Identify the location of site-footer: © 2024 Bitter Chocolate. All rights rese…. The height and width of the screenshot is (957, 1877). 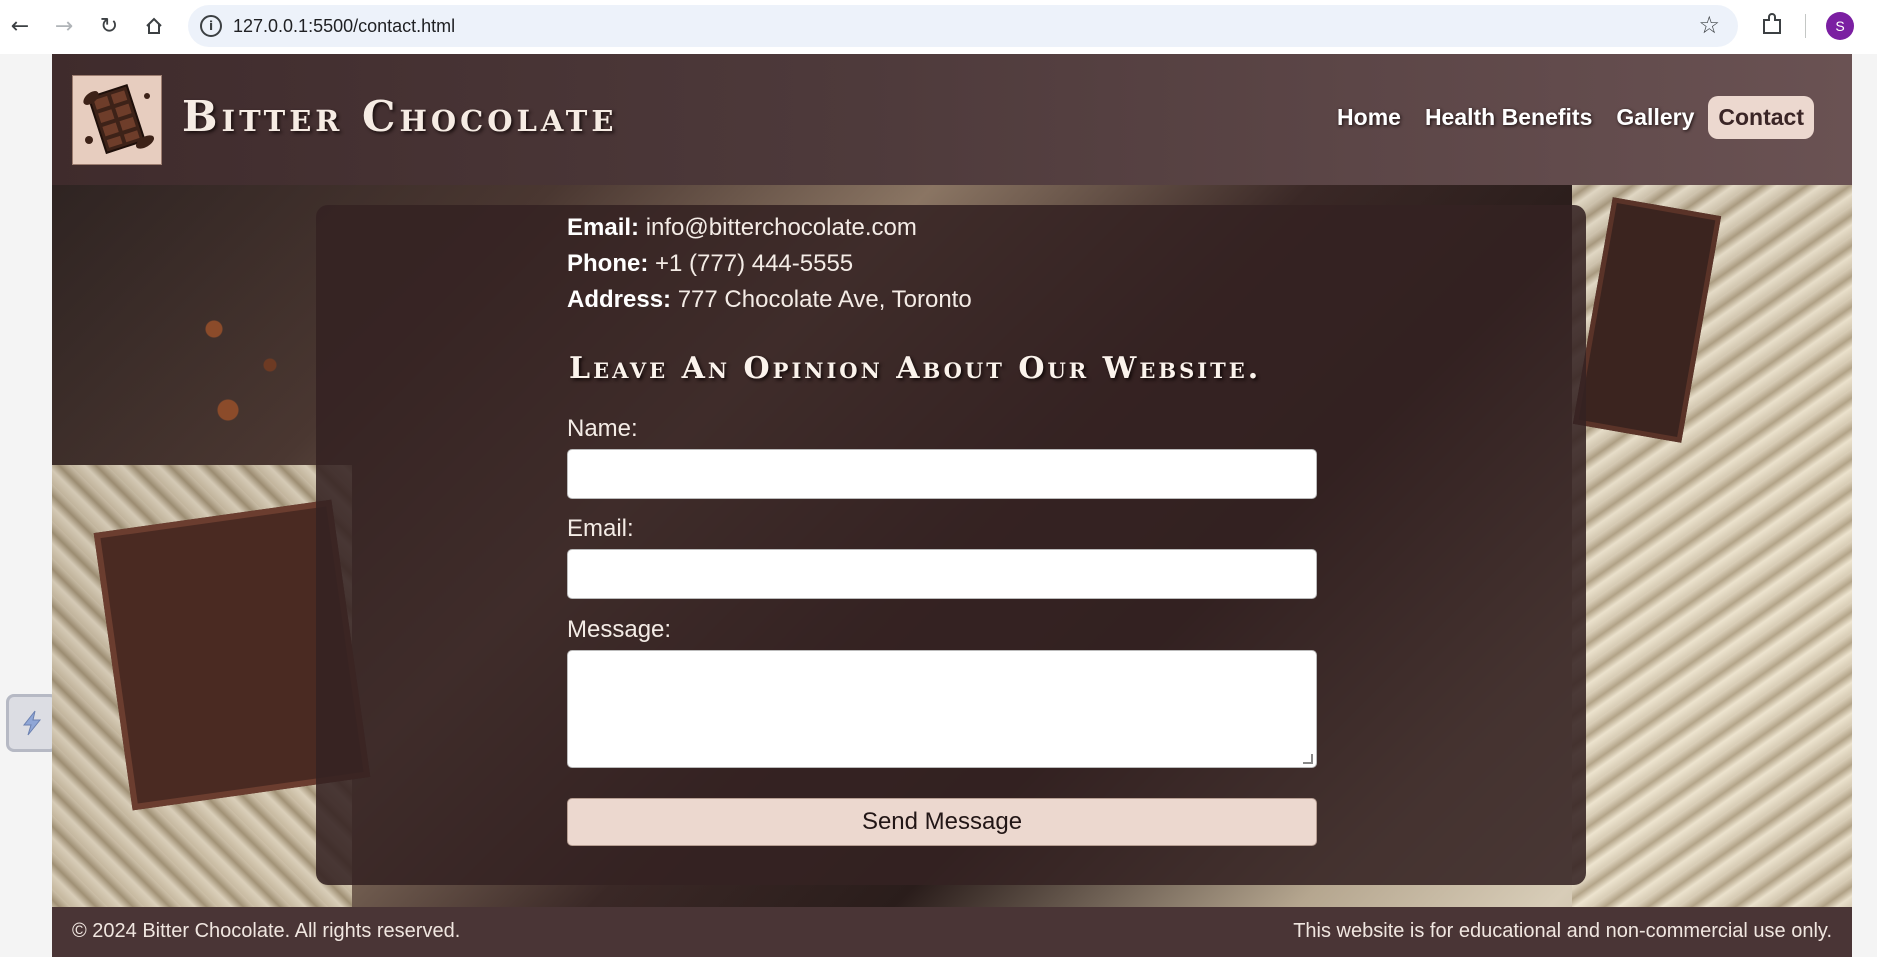
(952, 932).